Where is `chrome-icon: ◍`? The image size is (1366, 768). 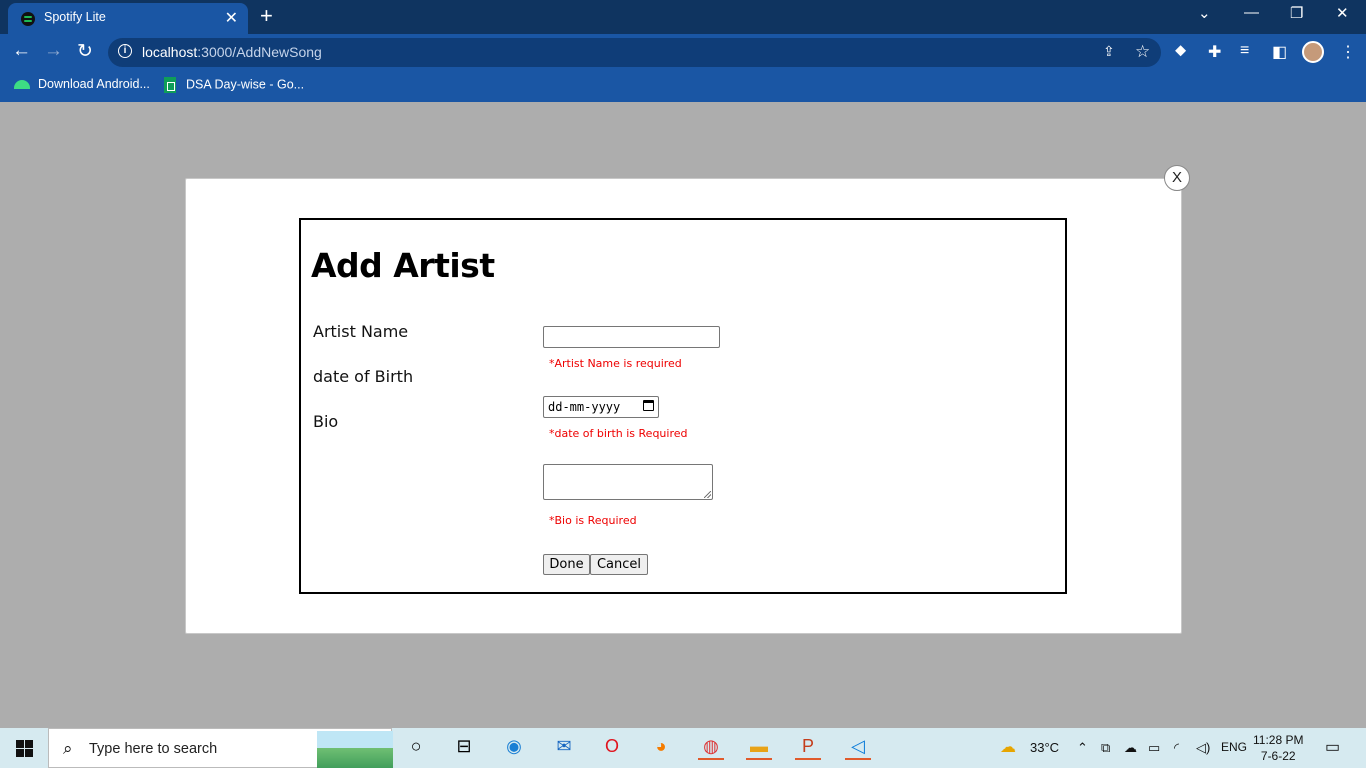
chrome-icon: ◍ is located at coordinates (711, 748).